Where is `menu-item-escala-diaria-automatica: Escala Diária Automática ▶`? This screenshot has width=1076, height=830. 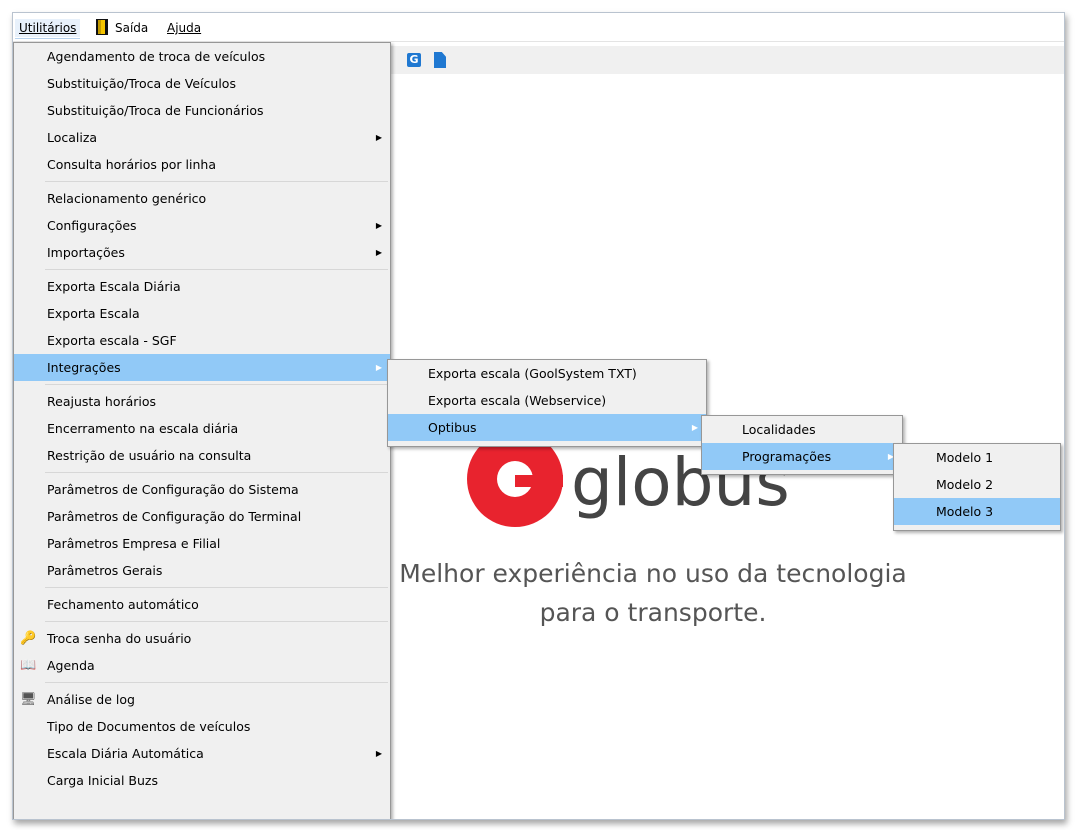 menu-item-escala-diaria-automatica: Escala Diária Automática ▶ is located at coordinates (202, 753).